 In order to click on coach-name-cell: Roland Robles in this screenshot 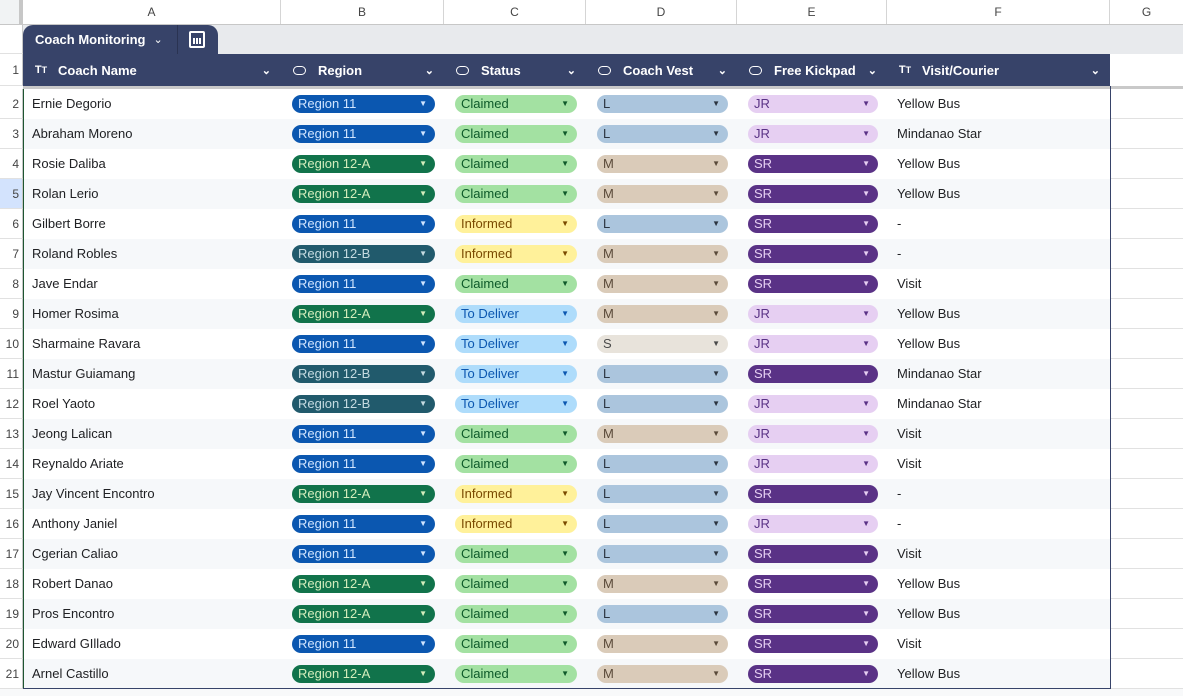, I will do `click(74, 254)`.